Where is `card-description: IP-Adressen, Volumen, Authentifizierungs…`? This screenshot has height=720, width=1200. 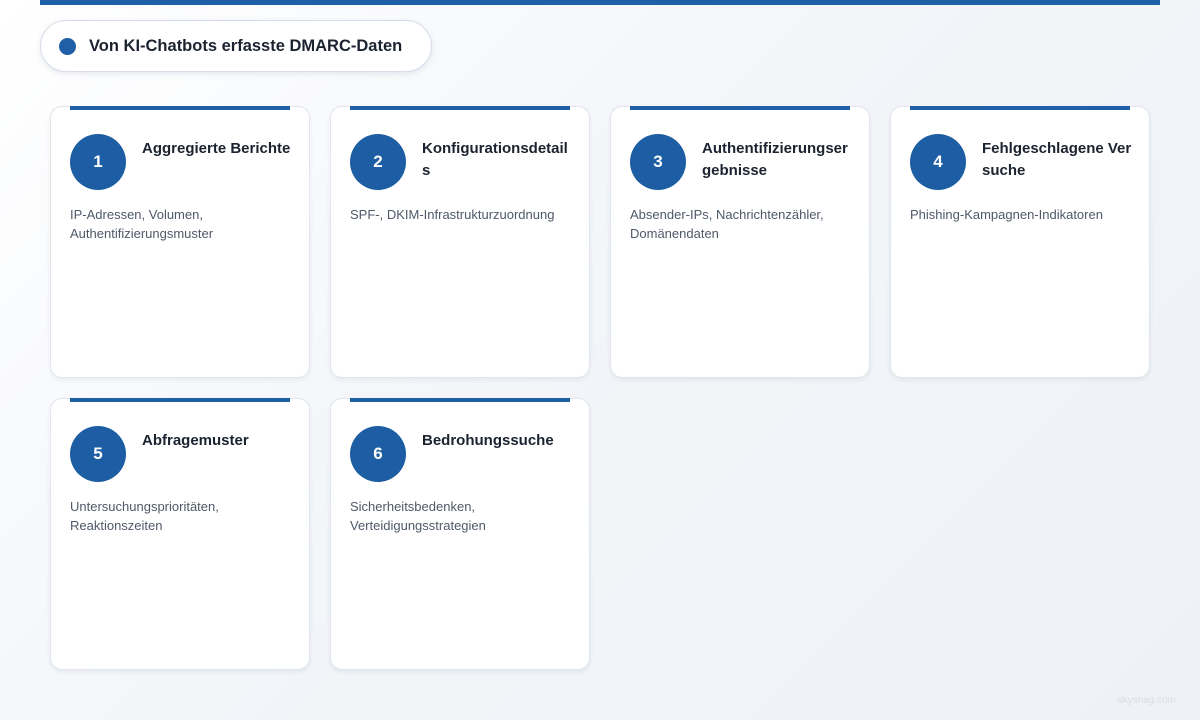
card-description: IP-Adressen, Volumen, Authentifizierungs… is located at coordinates (142, 224).